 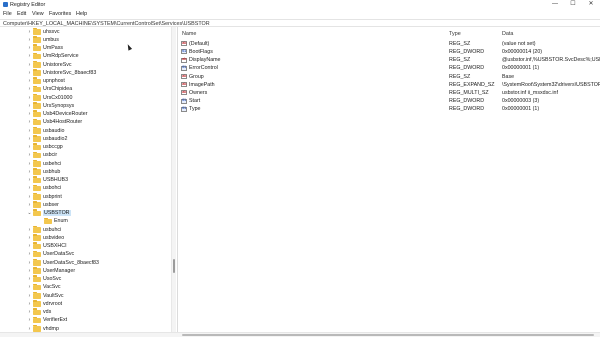 What do you see at coordinates (81, 14) in the screenshot?
I see `menu-help: Help` at bounding box center [81, 14].